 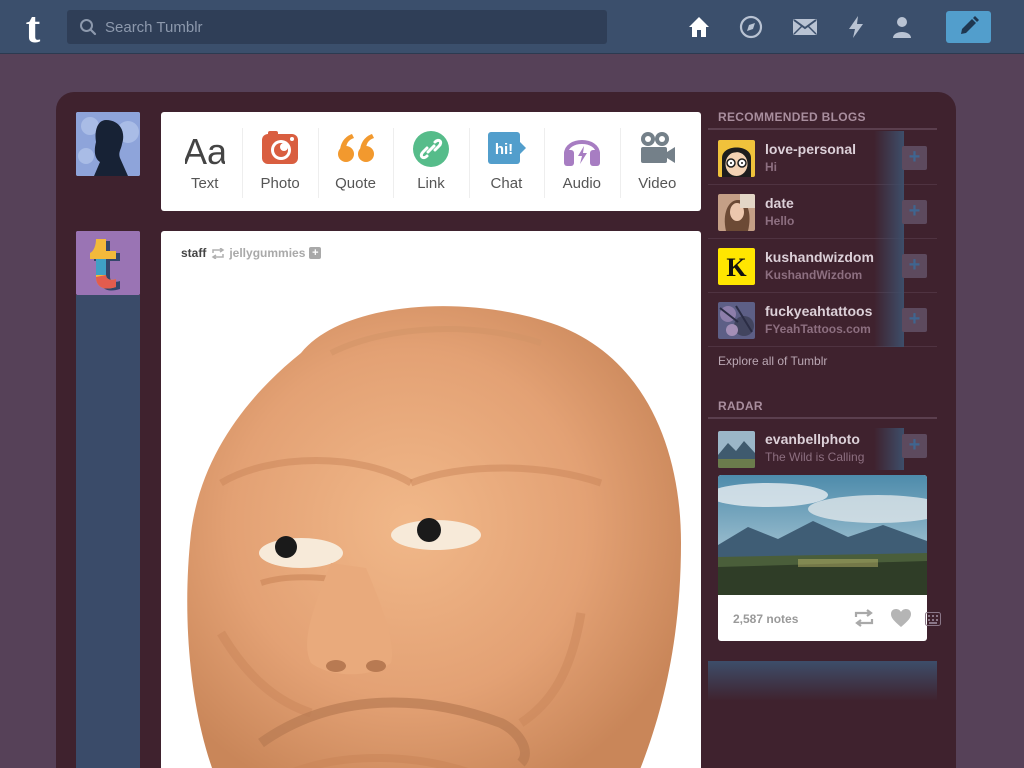 I want to click on radar-post-card: 2,587 notes, so click(x=822, y=558).